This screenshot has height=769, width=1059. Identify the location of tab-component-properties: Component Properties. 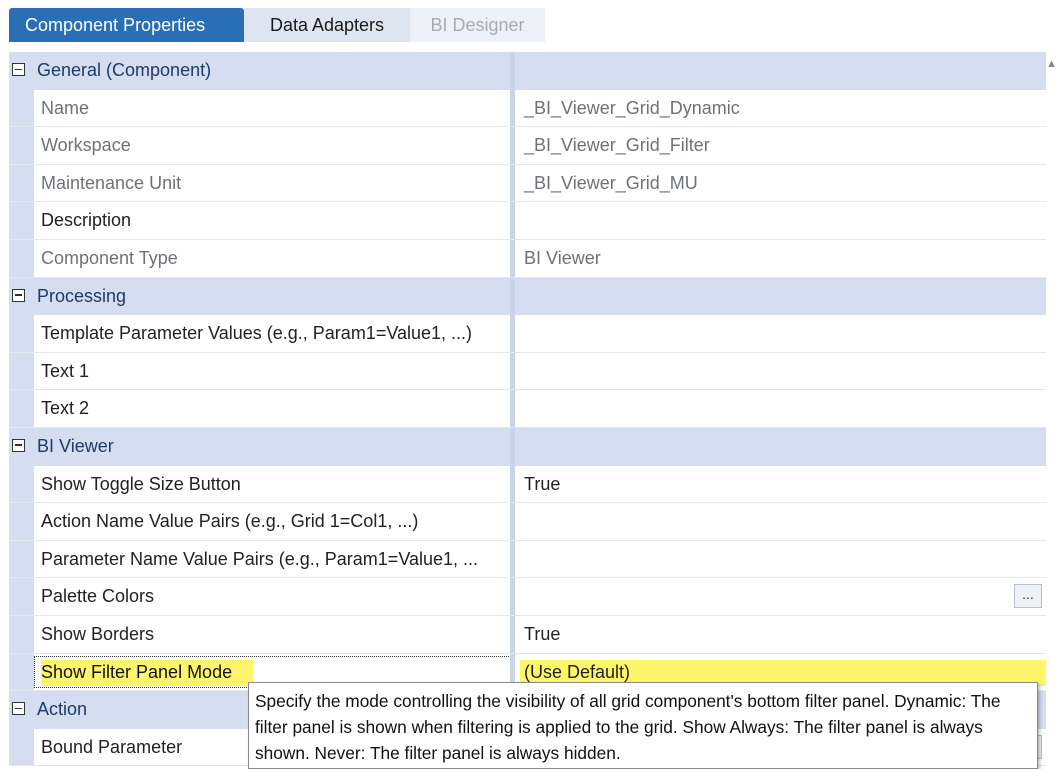
(126, 25).